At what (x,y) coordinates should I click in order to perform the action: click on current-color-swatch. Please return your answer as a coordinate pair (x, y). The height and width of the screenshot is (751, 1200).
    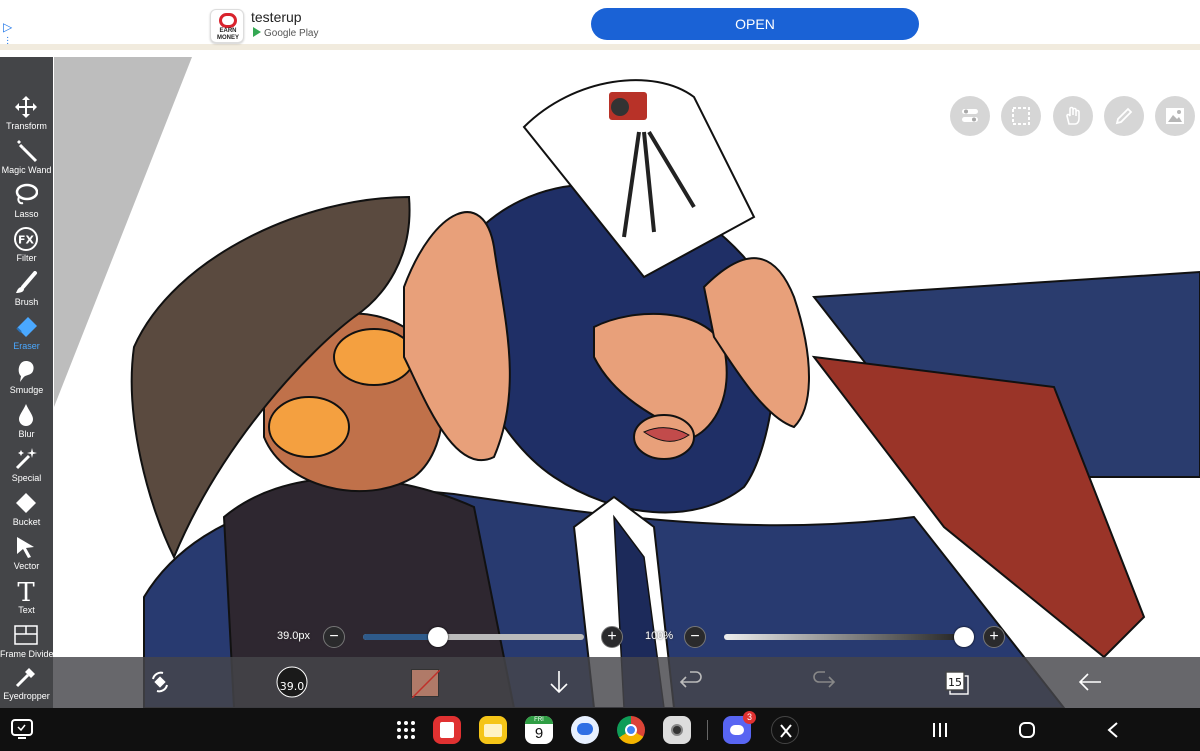
    Looking at the image, I should click on (426, 684).